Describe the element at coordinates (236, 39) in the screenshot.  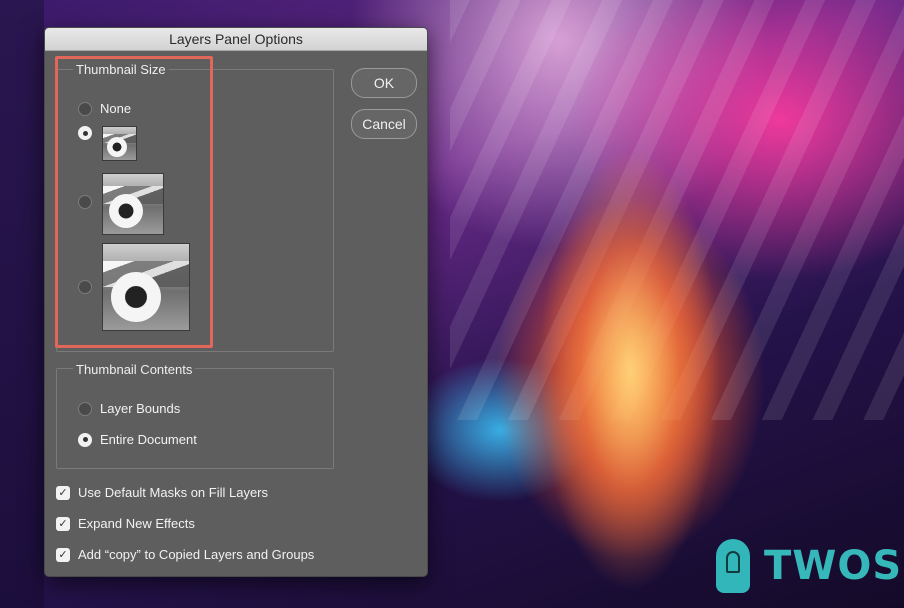
I see `dialog-title: Layers Panel Options` at that location.